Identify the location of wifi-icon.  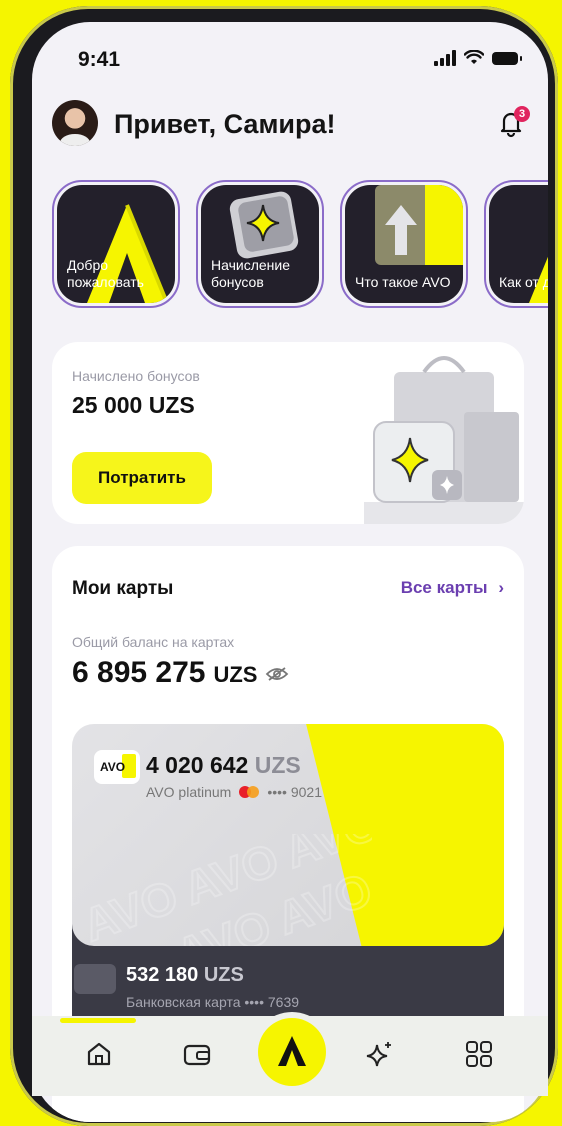
(474, 57).